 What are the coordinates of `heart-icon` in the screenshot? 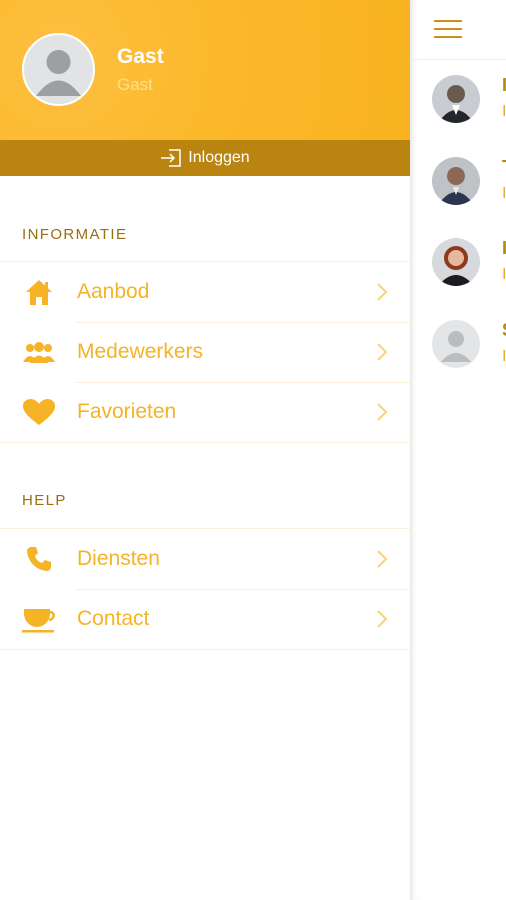 It's located at (39, 412).